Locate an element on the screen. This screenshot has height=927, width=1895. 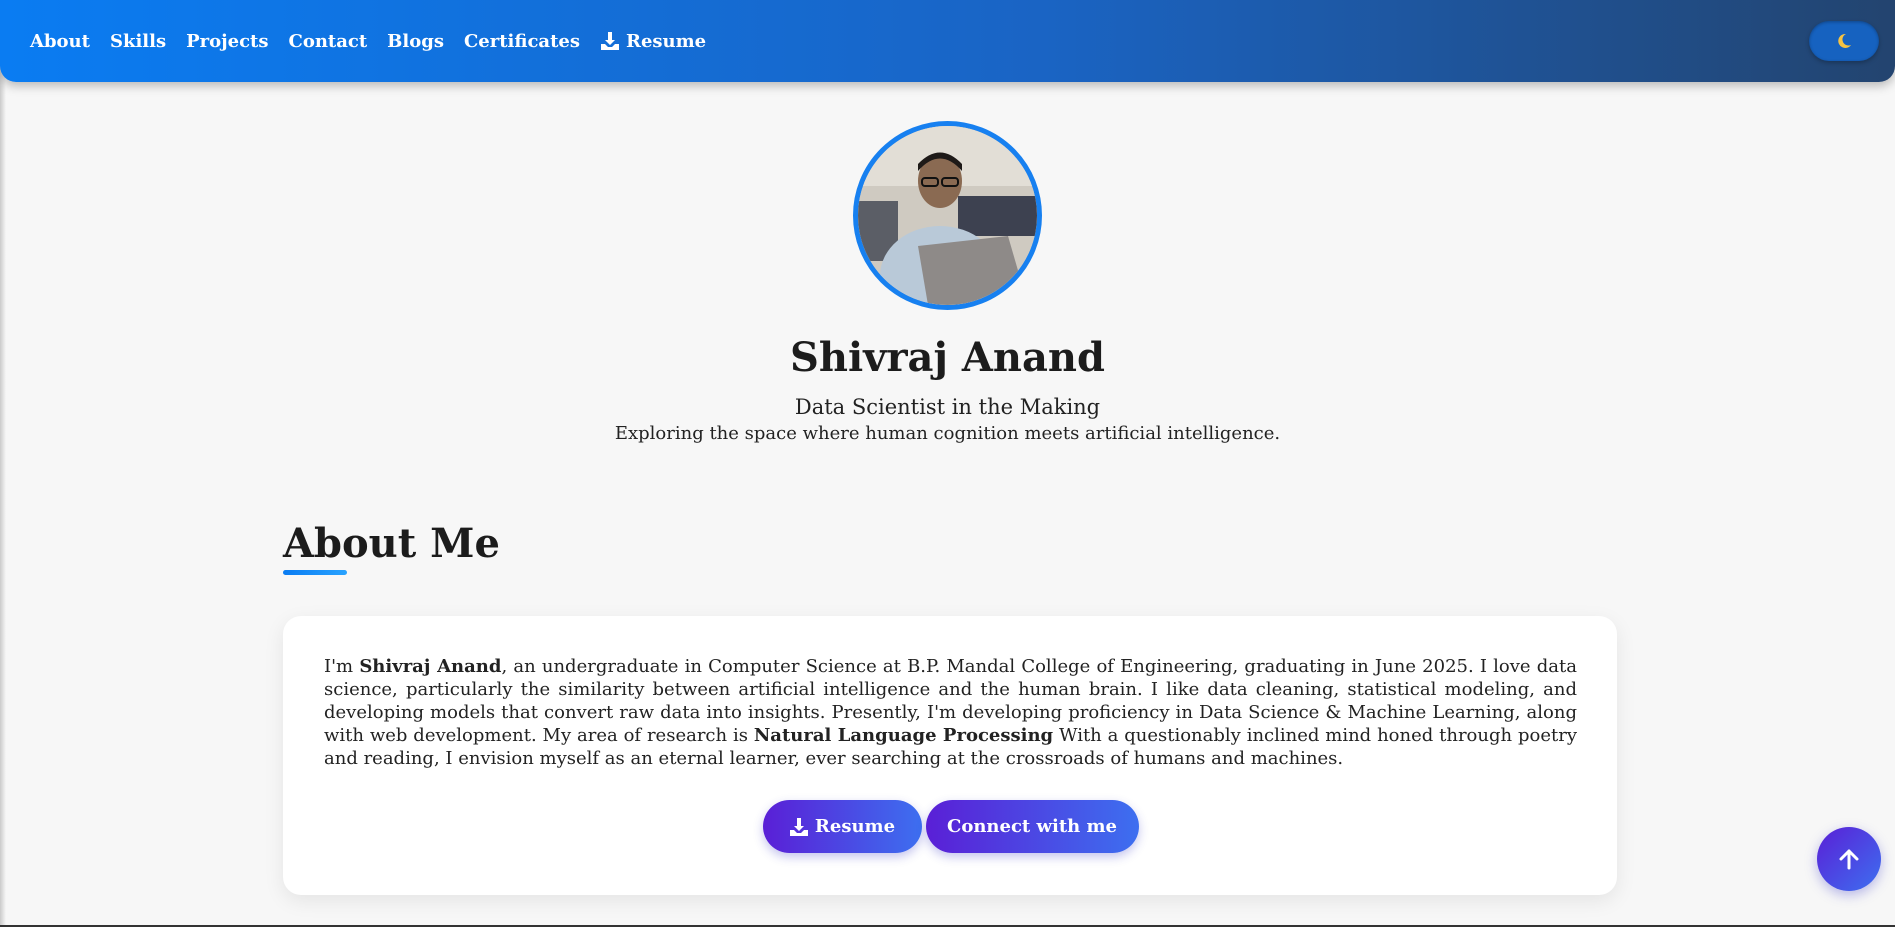
profile-photo is located at coordinates (947, 215).